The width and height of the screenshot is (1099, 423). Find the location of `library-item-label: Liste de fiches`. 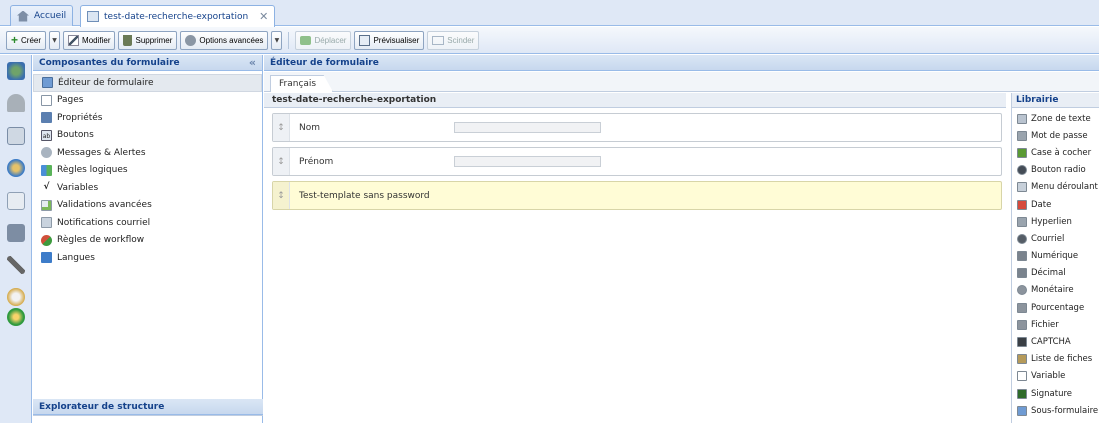

library-item-label: Liste de fiches is located at coordinates (1062, 359).